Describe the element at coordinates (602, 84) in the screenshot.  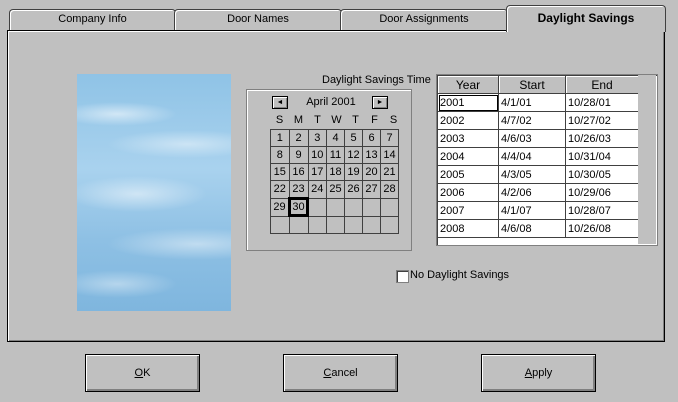
I see `column-header-end: End` at that location.